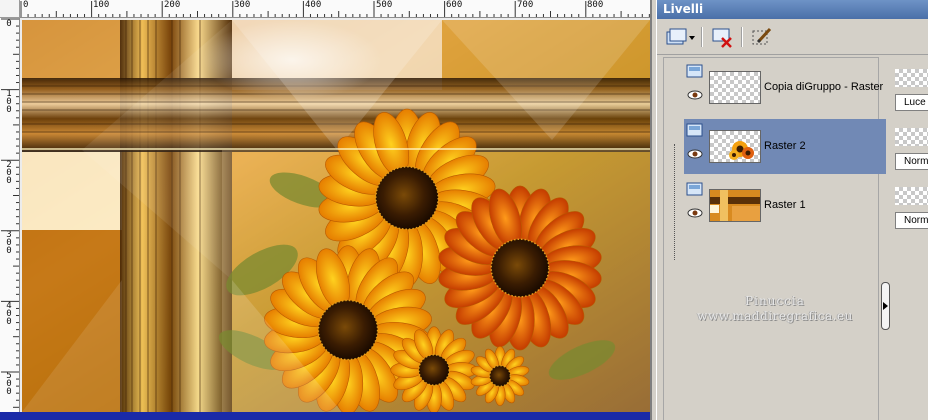 Image resolution: width=928 pixels, height=420 pixels. What do you see at coordinates (775, 301) in the screenshot?
I see `watermark-author: Pinuccia` at bounding box center [775, 301].